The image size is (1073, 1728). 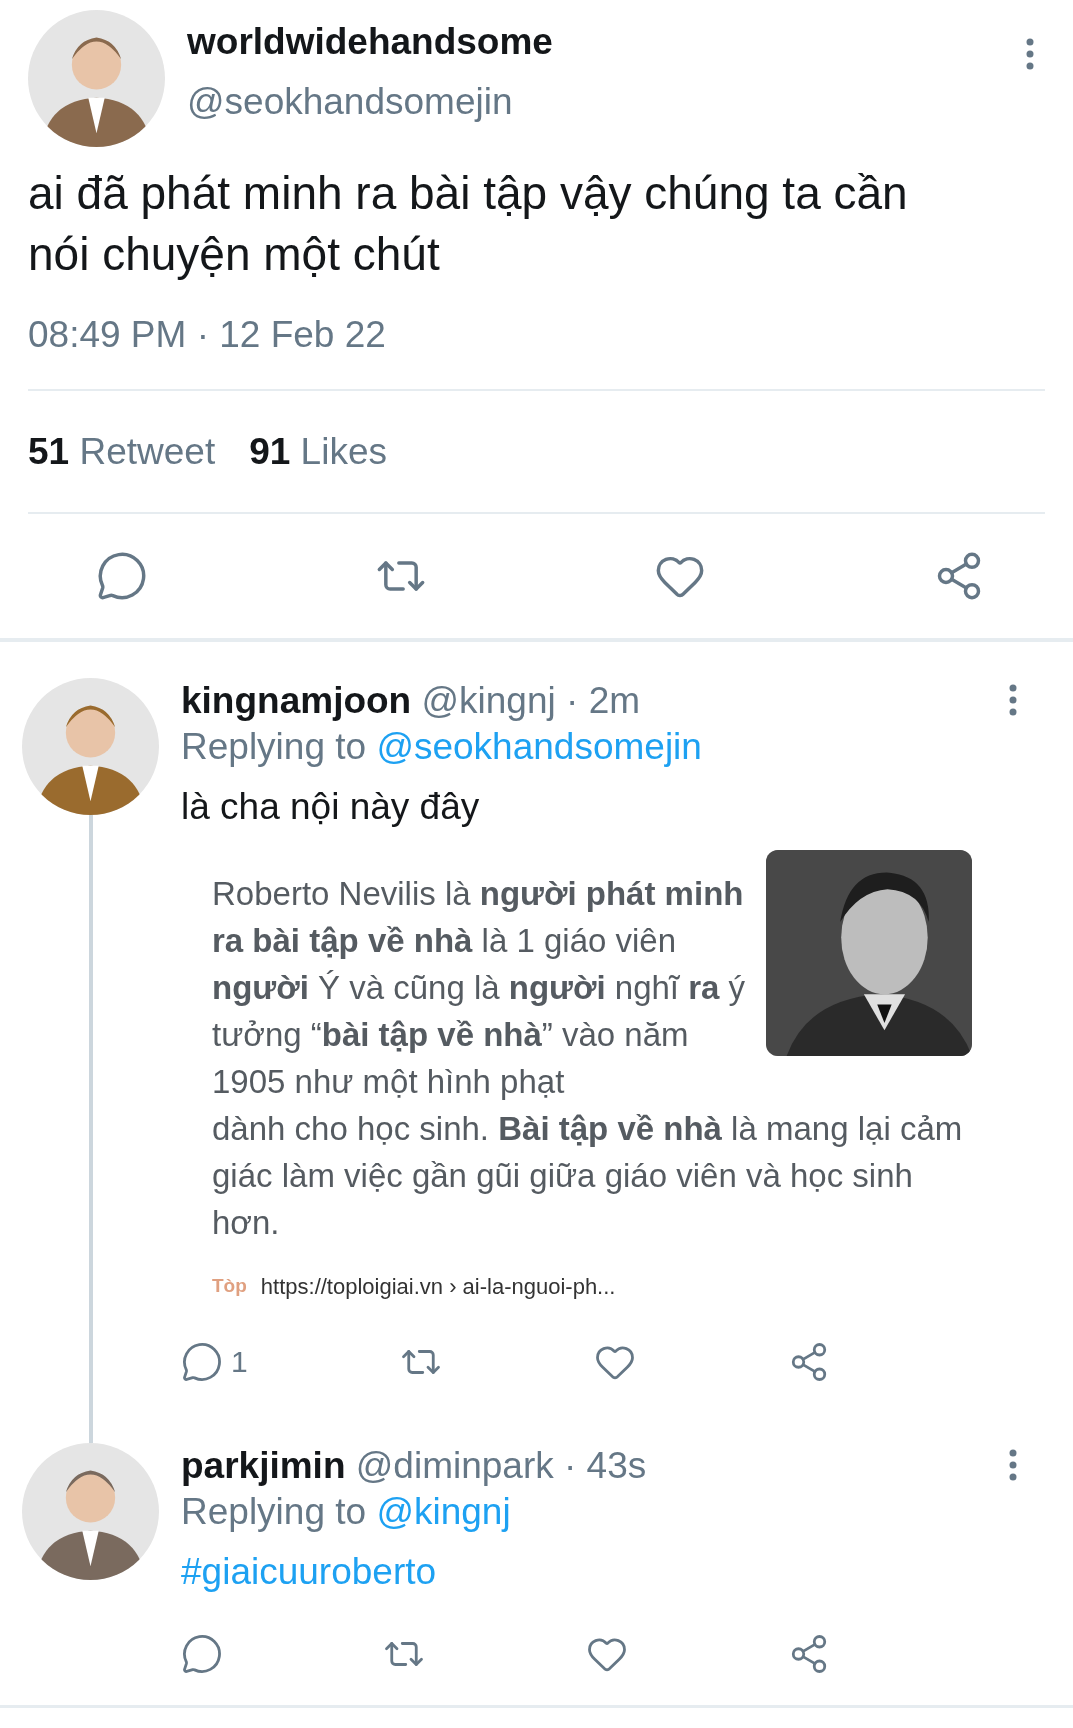 I want to click on tweet-text: ai đã phát minh ra bài tập vậy chúng ta cần nói chuyện một chút, so click(x=468, y=224).